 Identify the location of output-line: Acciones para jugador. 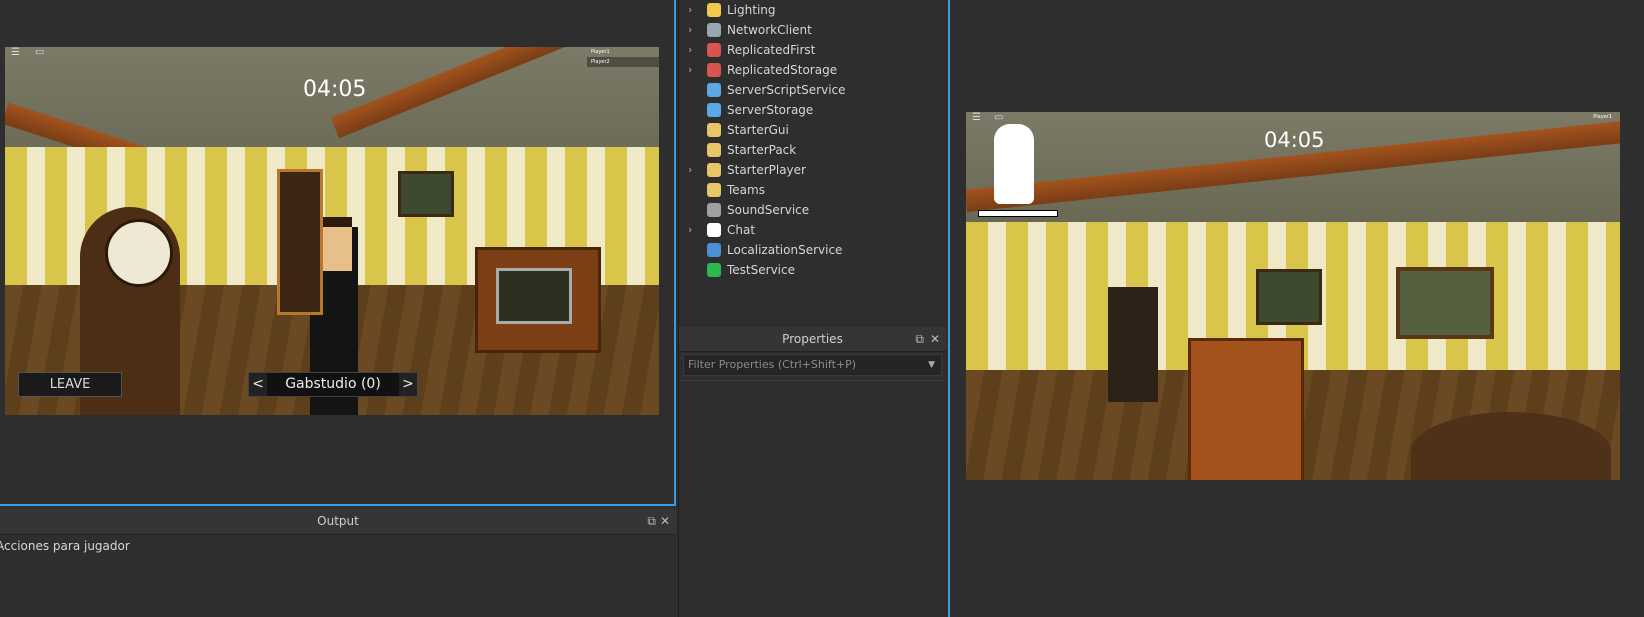
(65, 546).